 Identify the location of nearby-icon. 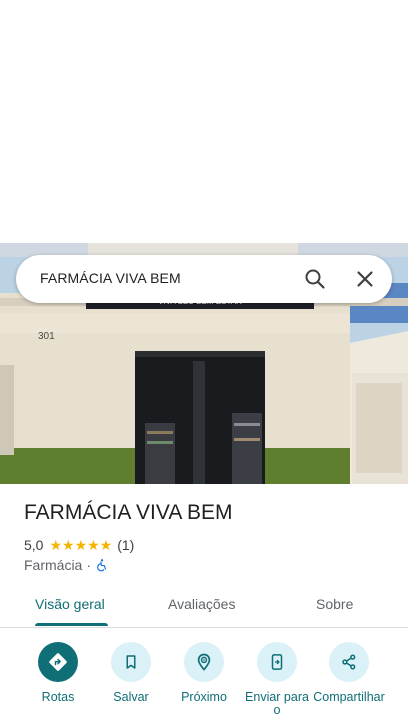
(204, 662).